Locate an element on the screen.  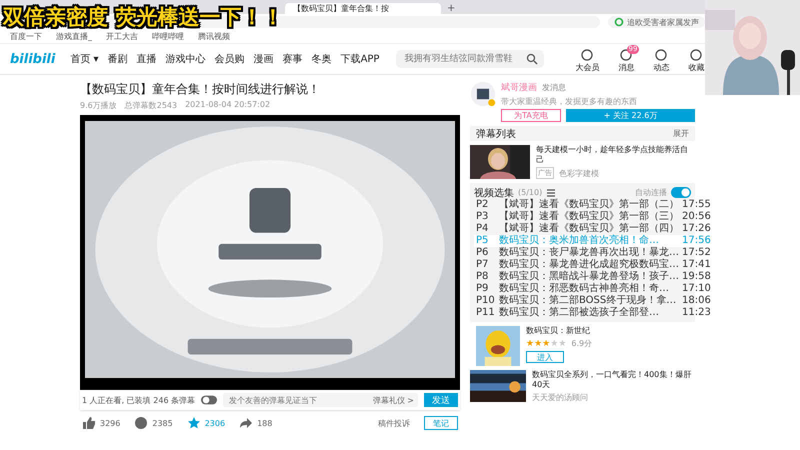
browser-search-field: 追欧受害者家属发声 is located at coordinates (656, 22).